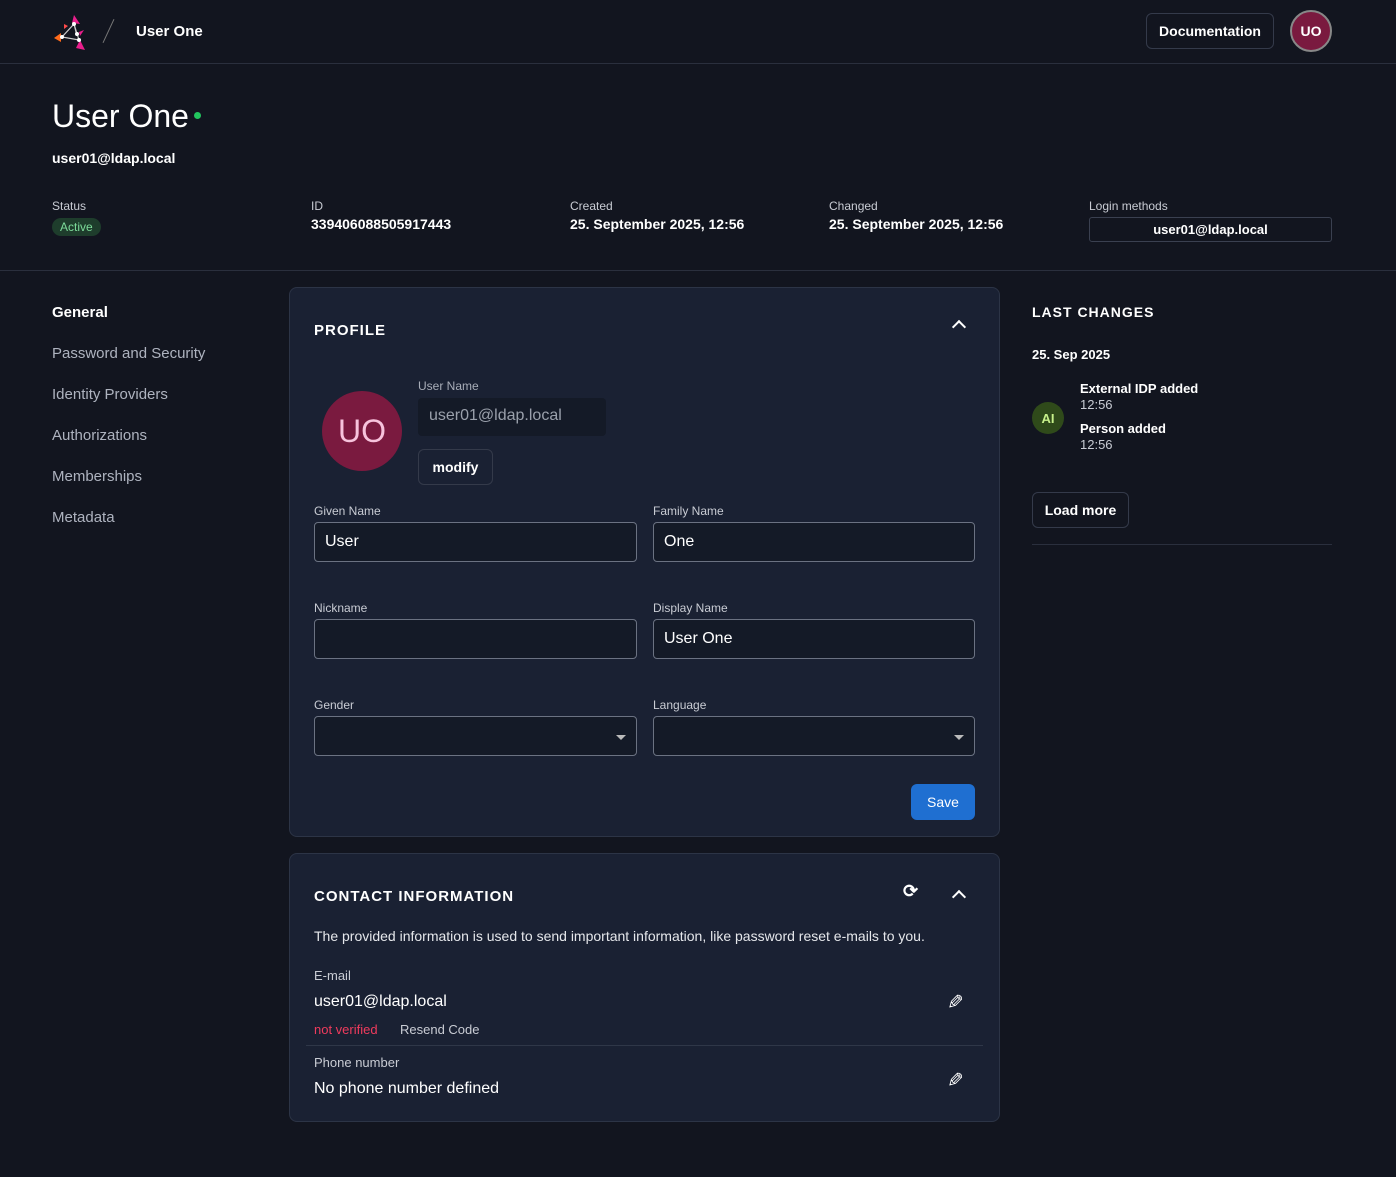  Describe the element at coordinates (197, 115) in the screenshot. I see `online-indicator` at that location.